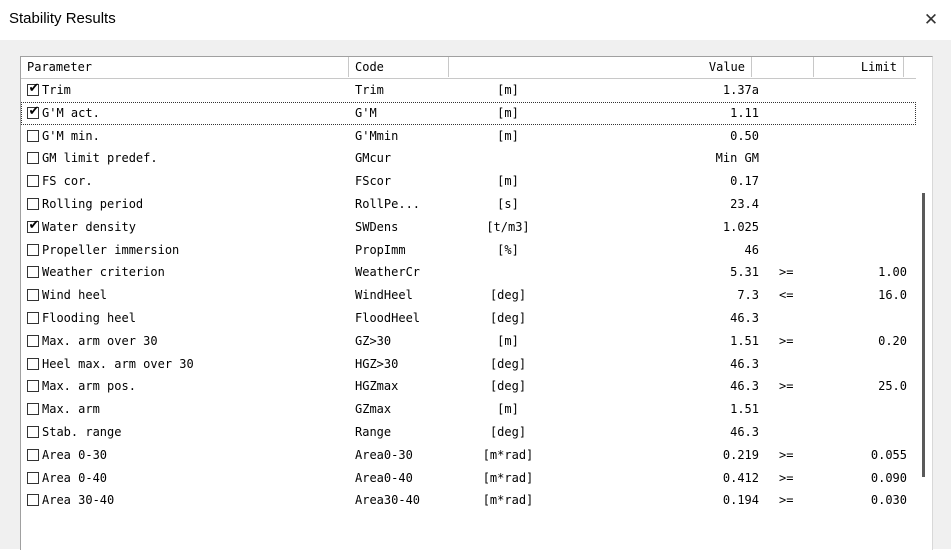 This screenshot has height=550, width=951. What do you see at coordinates (740, 500) in the screenshot?
I see `cell-value: 0.194` at bounding box center [740, 500].